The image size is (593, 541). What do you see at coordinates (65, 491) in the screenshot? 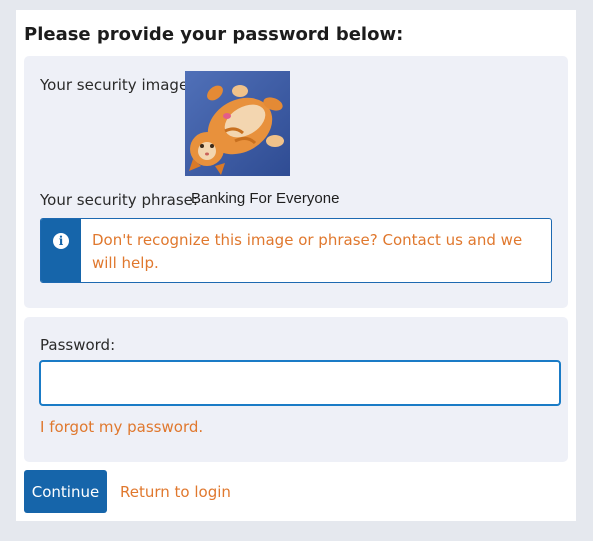
I see `continue-button: Continue` at bounding box center [65, 491].